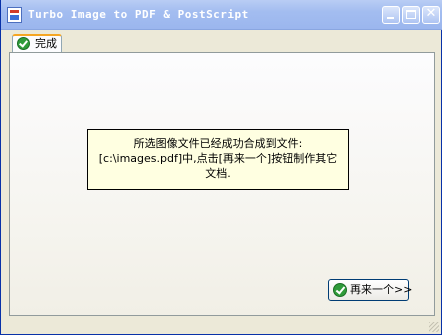  I want to click on close-button: ✕, so click(431, 15).